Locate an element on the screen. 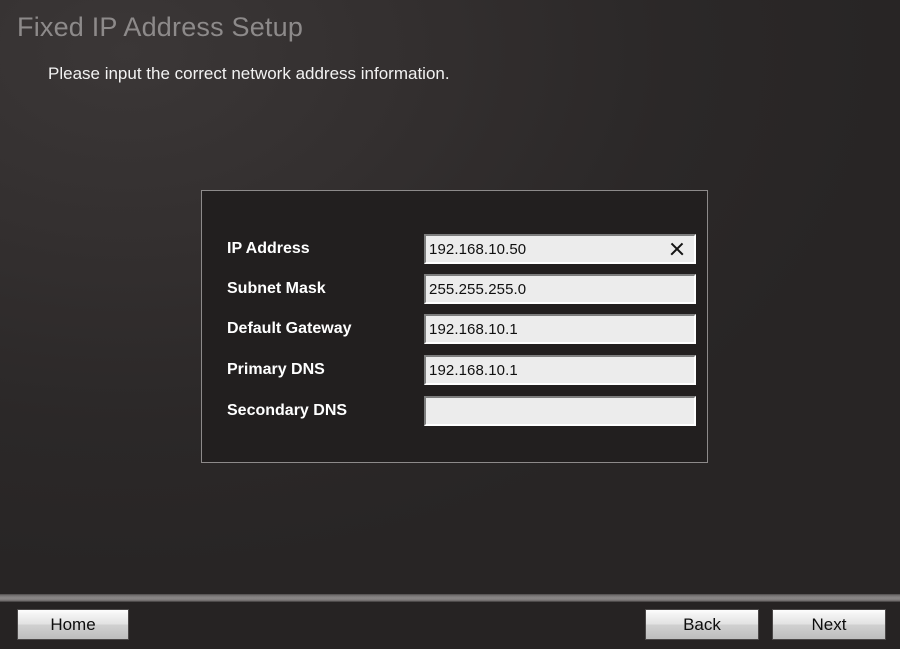  input-ip-address: 192.168.10.50 is located at coordinates (560, 249).